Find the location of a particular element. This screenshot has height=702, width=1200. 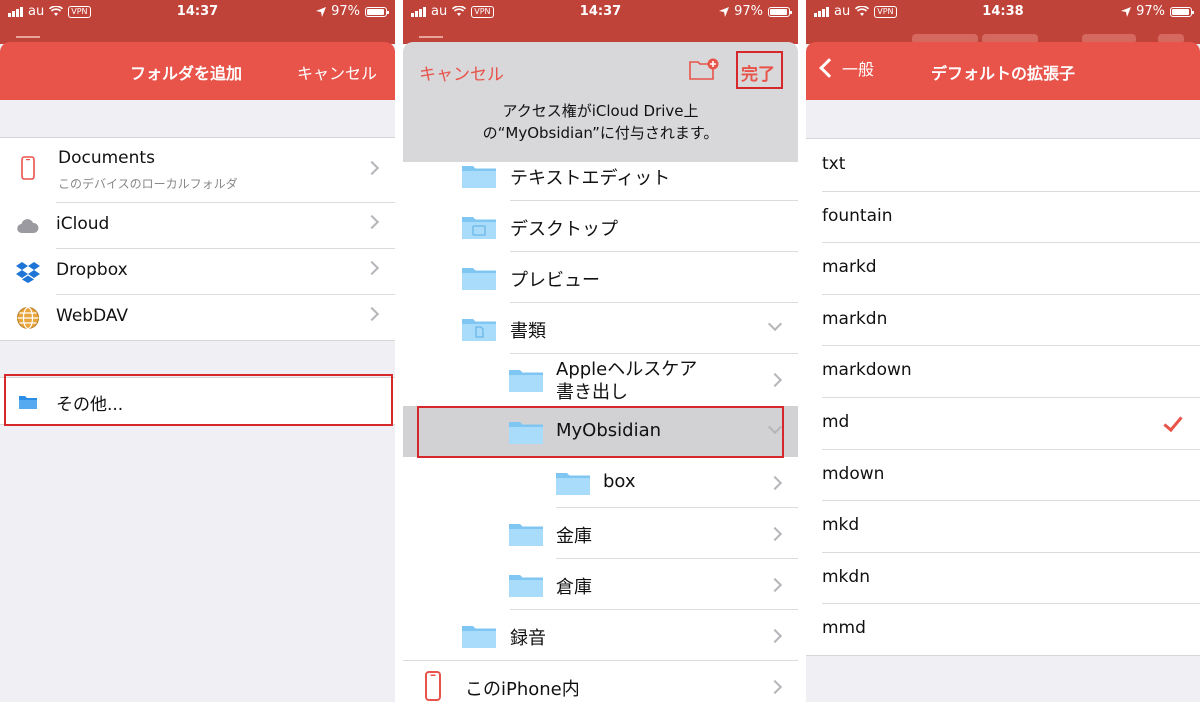

dropbox-icon is located at coordinates (28, 272).